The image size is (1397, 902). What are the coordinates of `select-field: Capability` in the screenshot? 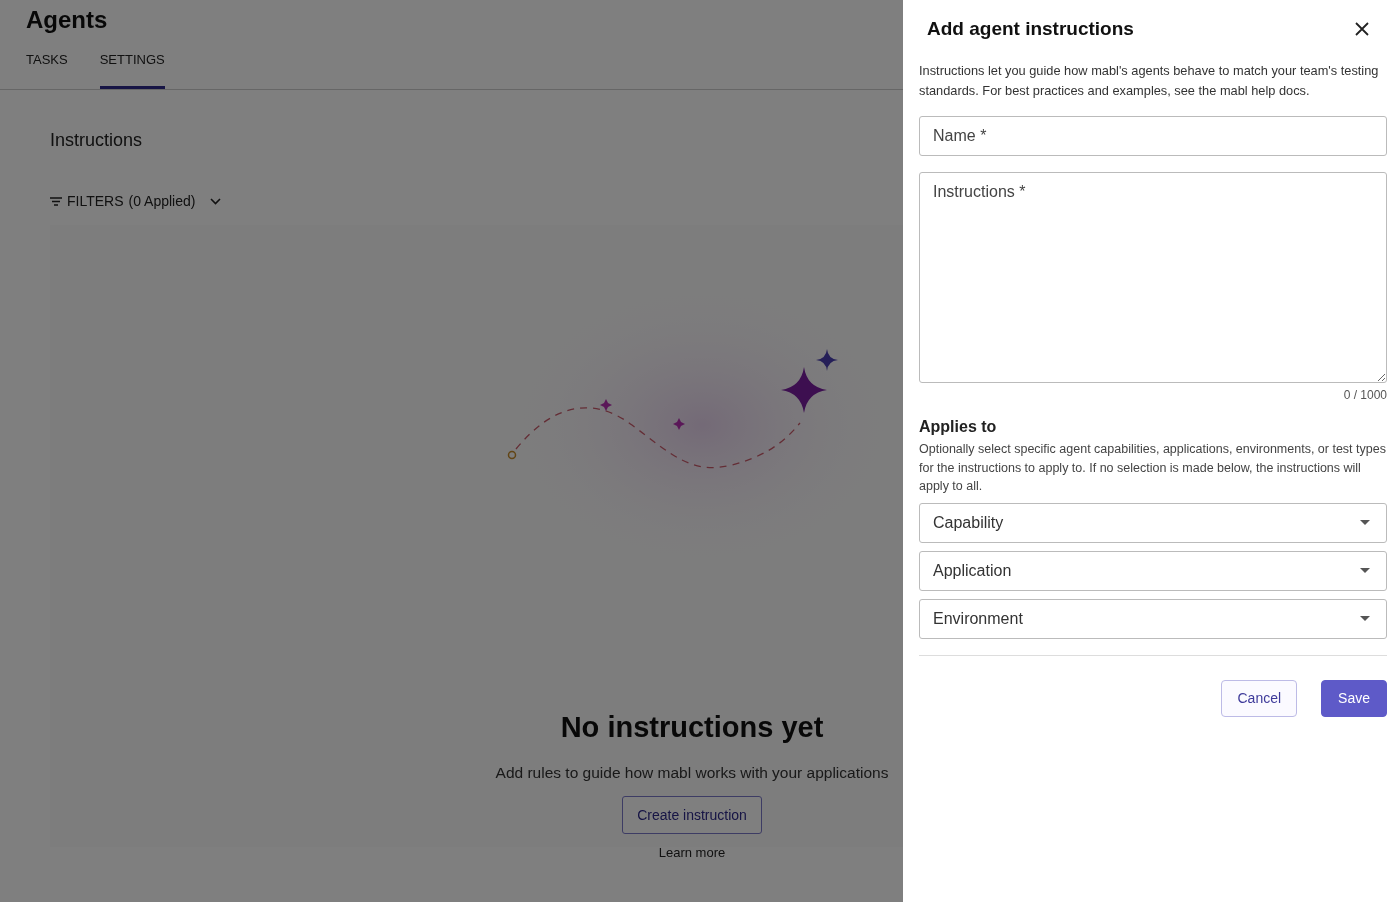 It's located at (1153, 522).